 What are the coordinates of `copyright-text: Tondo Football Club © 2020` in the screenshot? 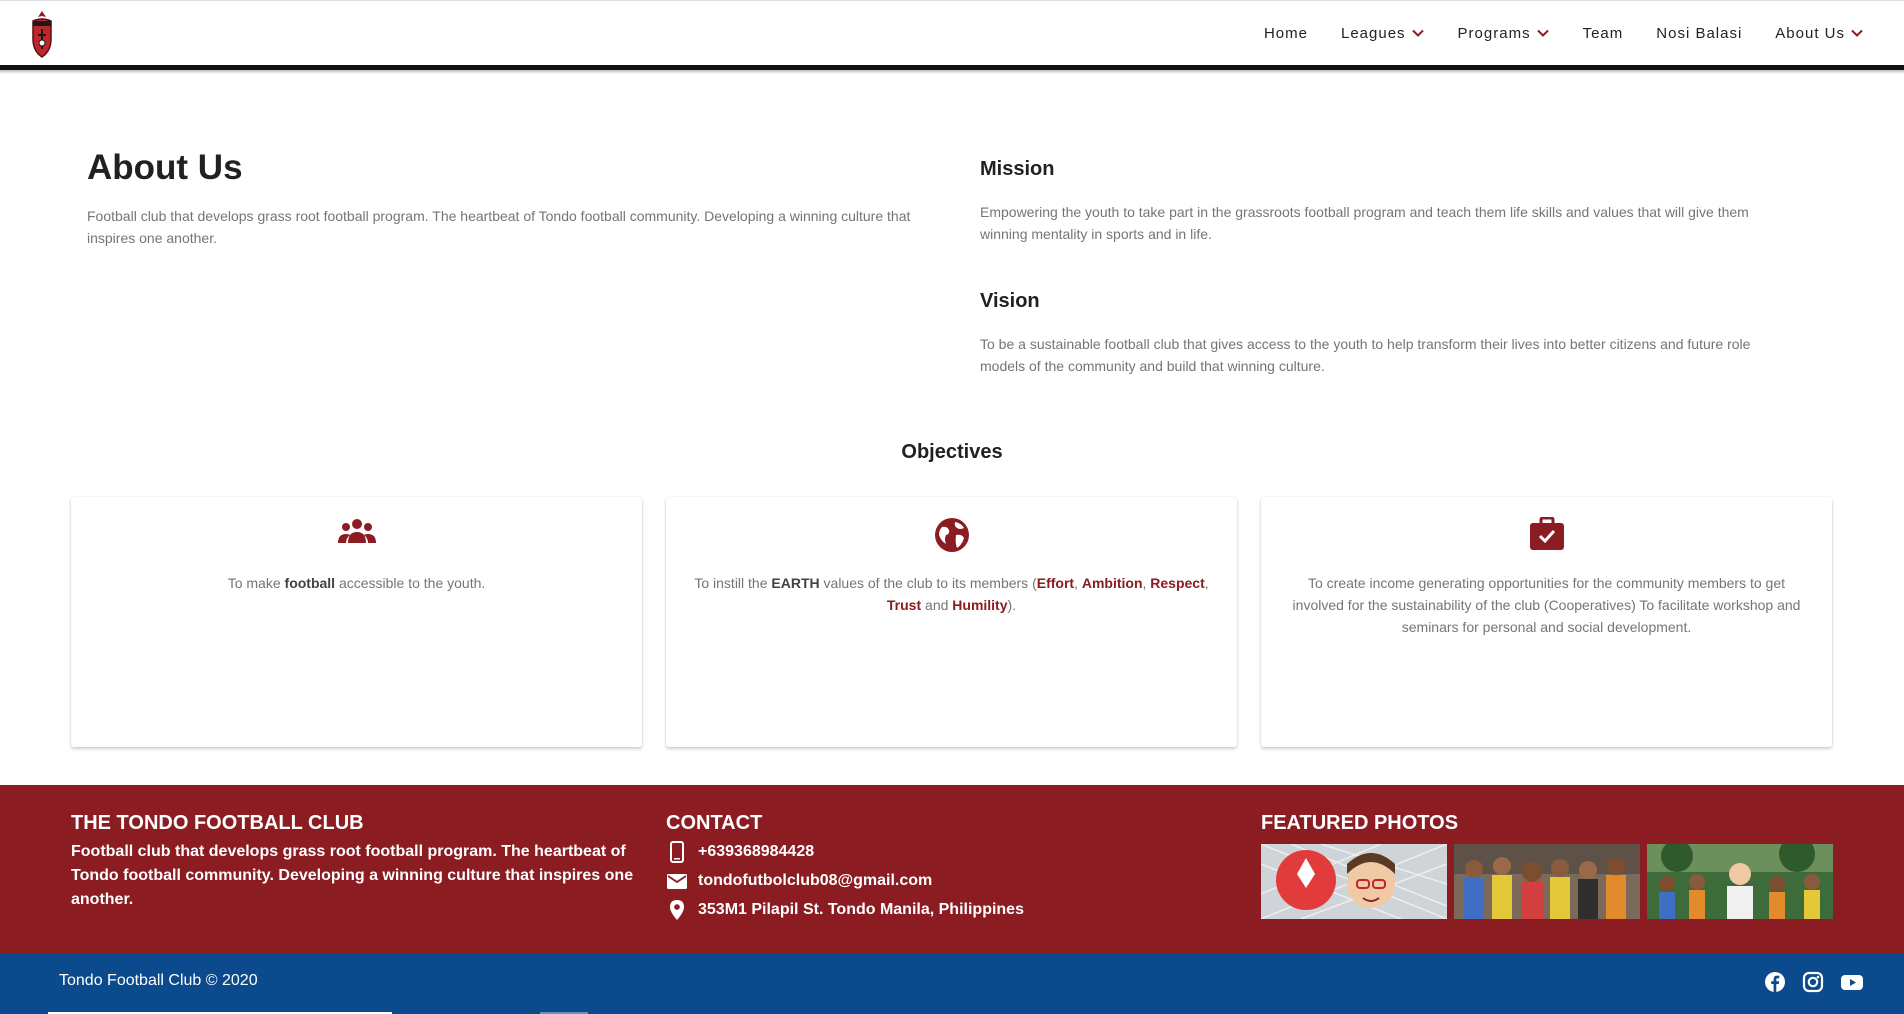 It's located at (158, 980).